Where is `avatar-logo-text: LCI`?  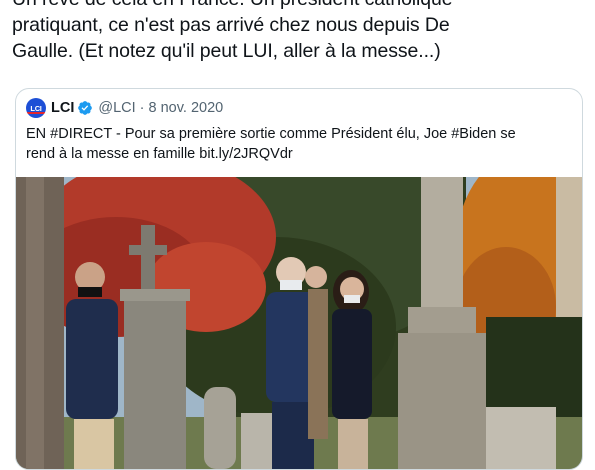 avatar-logo-text: LCI is located at coordinates (36, 108).